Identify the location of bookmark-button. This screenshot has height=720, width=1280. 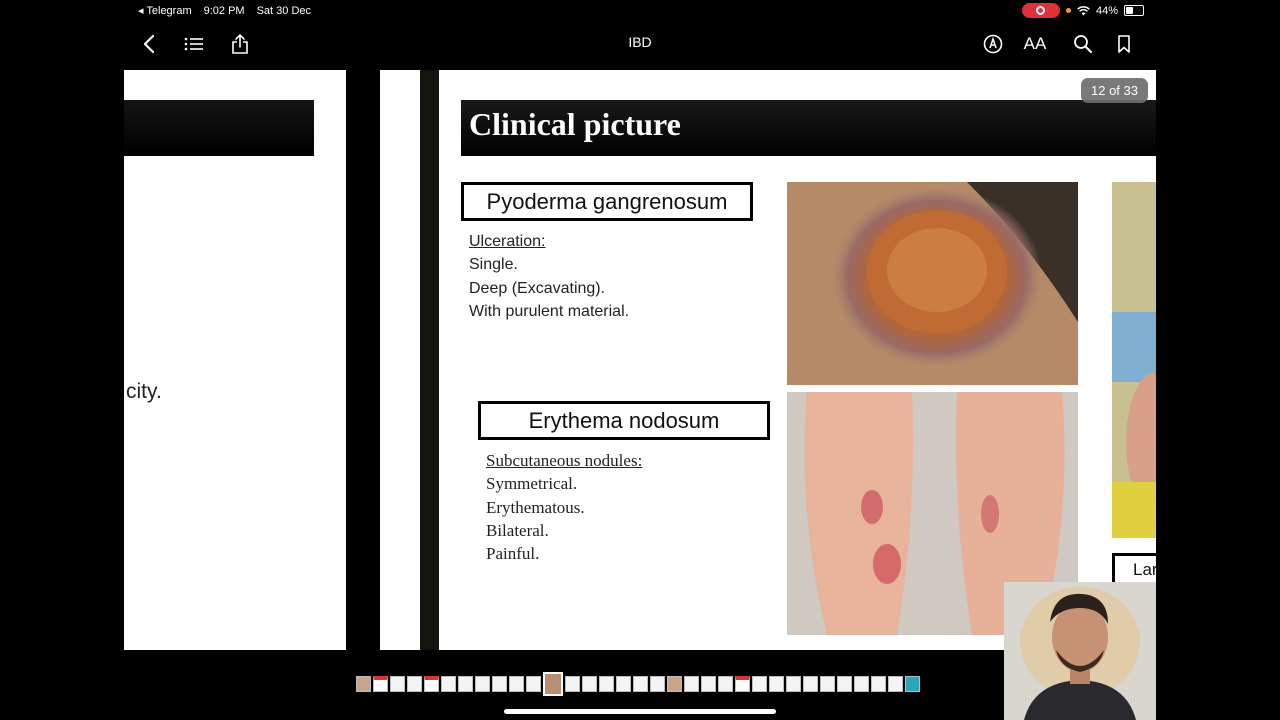
(1124, 44).